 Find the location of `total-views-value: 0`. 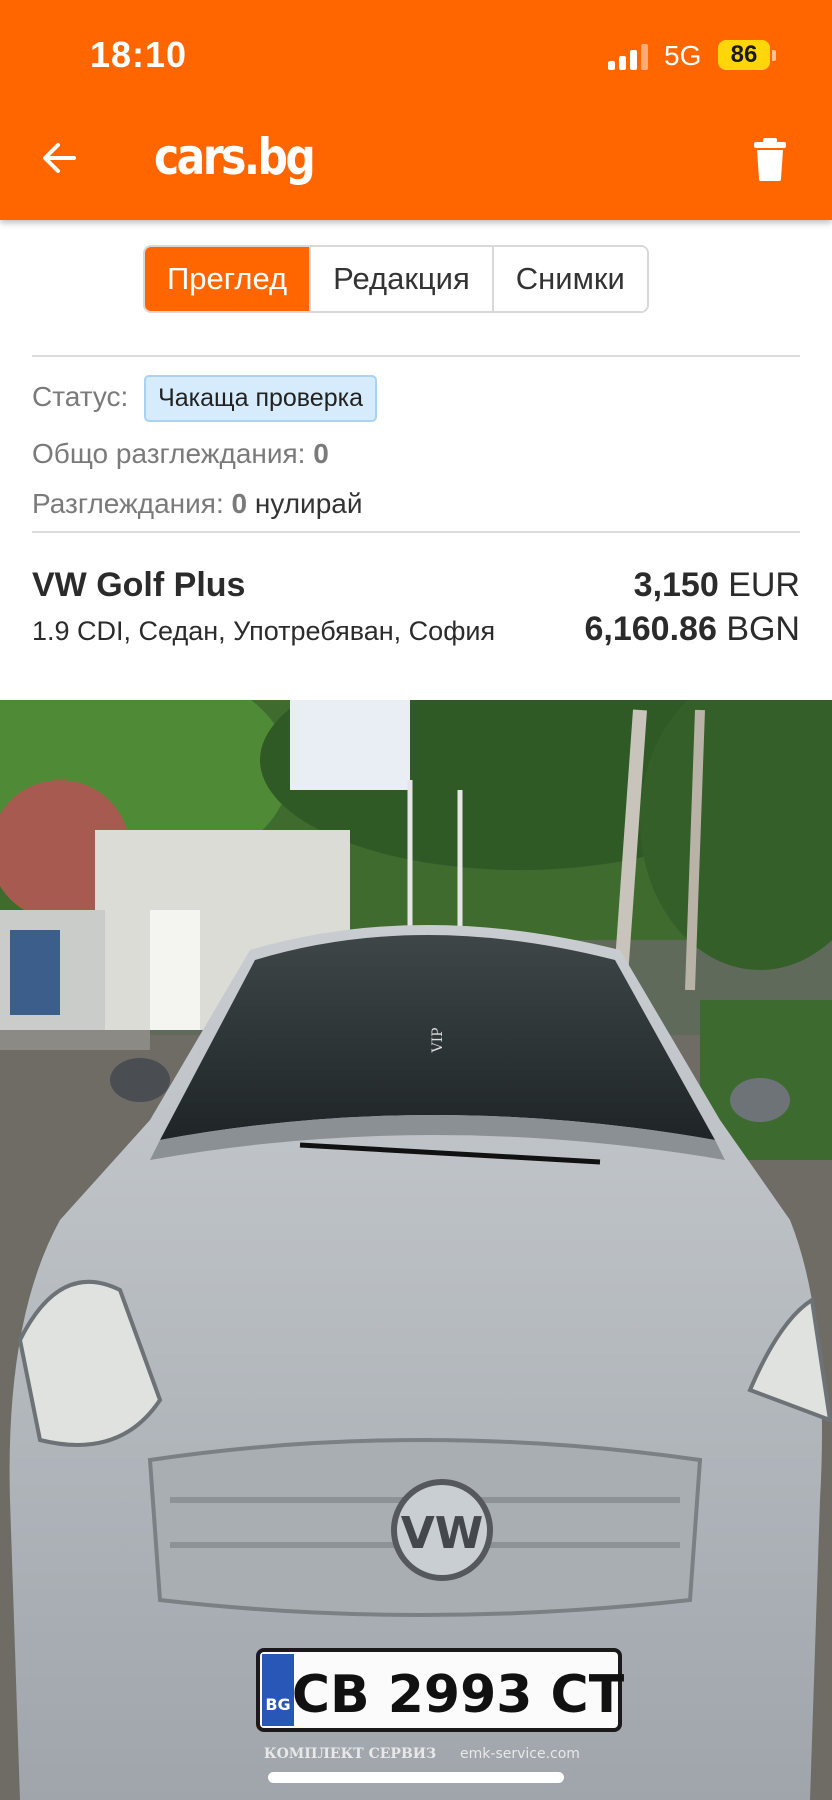

total-views-value: 0 is located at coordinates (321, 453).